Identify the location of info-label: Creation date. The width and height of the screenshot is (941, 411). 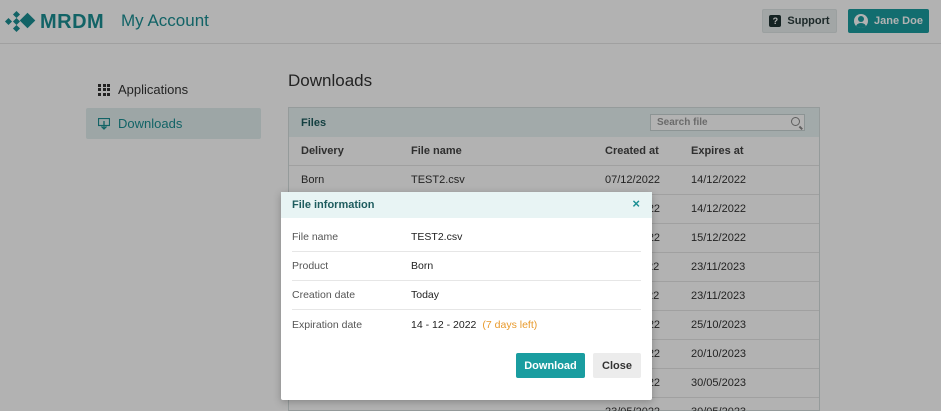
(324, 295).